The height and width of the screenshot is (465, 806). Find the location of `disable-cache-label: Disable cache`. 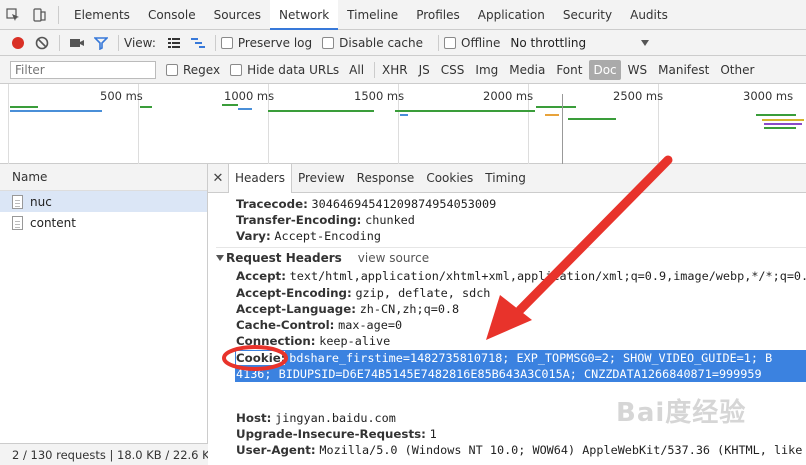

disable-cache-label: Disable cache is located at coordinates (381, 42).